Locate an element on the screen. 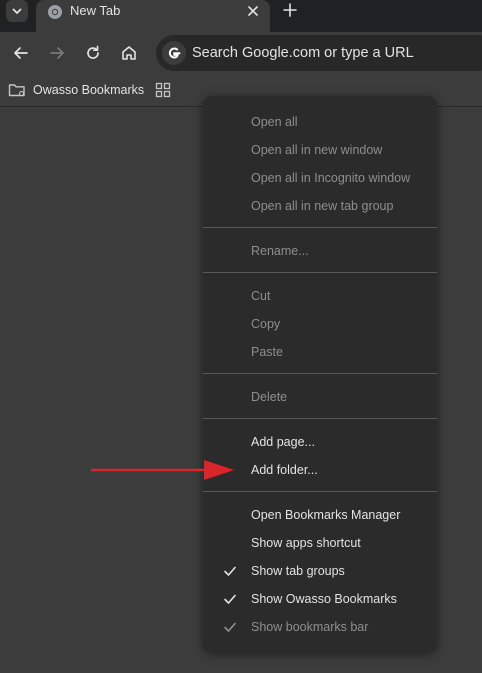 The image size is (482, 673). menu-item-label: Open all in new tab group is located at coordinates (322, 206).